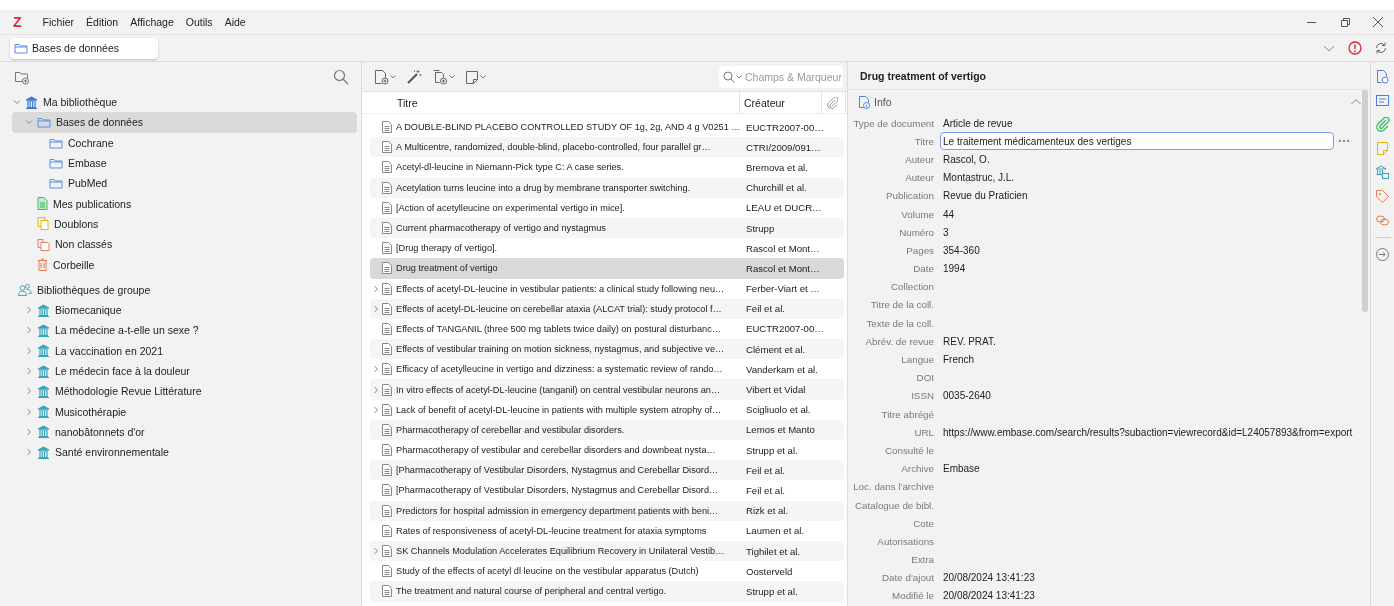 The image size is (1394, 606). What do you see at coordinates (184, 432) in the screenshot?
I see `collection-item: nanobâtonnets d'or` at bounding box center [184, 432].